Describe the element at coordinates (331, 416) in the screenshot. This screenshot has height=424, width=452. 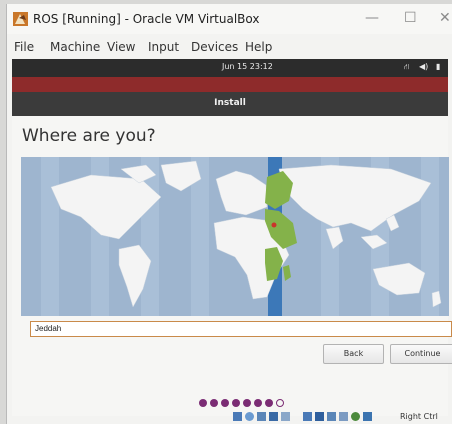
I see `video-capture-icon` at that location.